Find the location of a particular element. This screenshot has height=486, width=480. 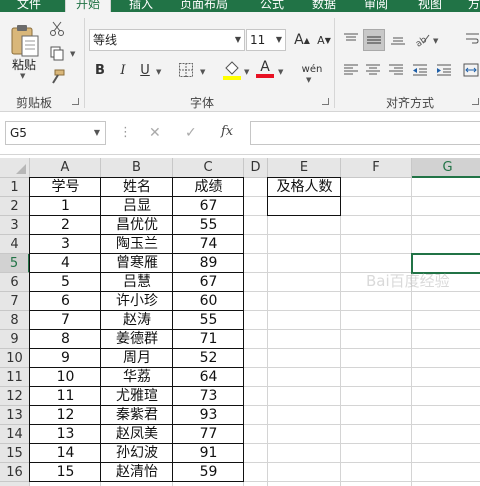

cell-e13 is located at coordinates (304, 415).